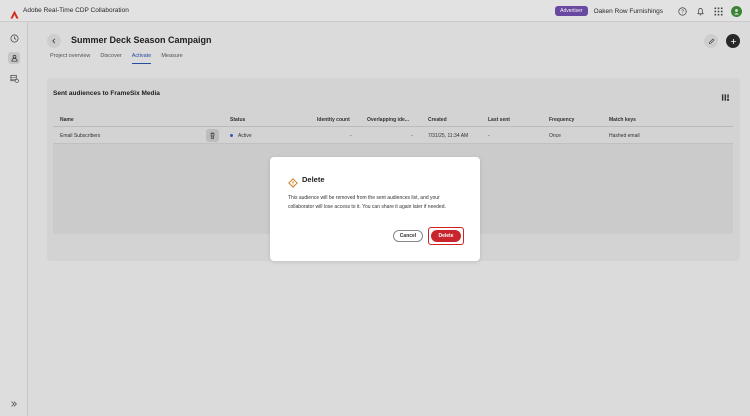 This screenshot has width=750, height=416. I want to click on delete-button: Delete, so click(446, 236).